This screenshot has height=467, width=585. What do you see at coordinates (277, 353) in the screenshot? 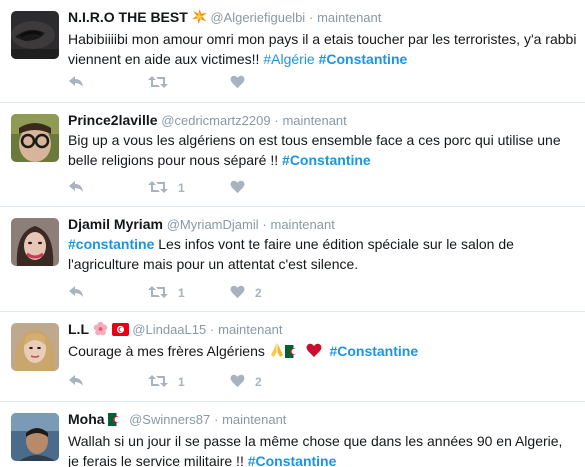
I see `folded-hands-emoji-icon` at bounding box center [277, 353].